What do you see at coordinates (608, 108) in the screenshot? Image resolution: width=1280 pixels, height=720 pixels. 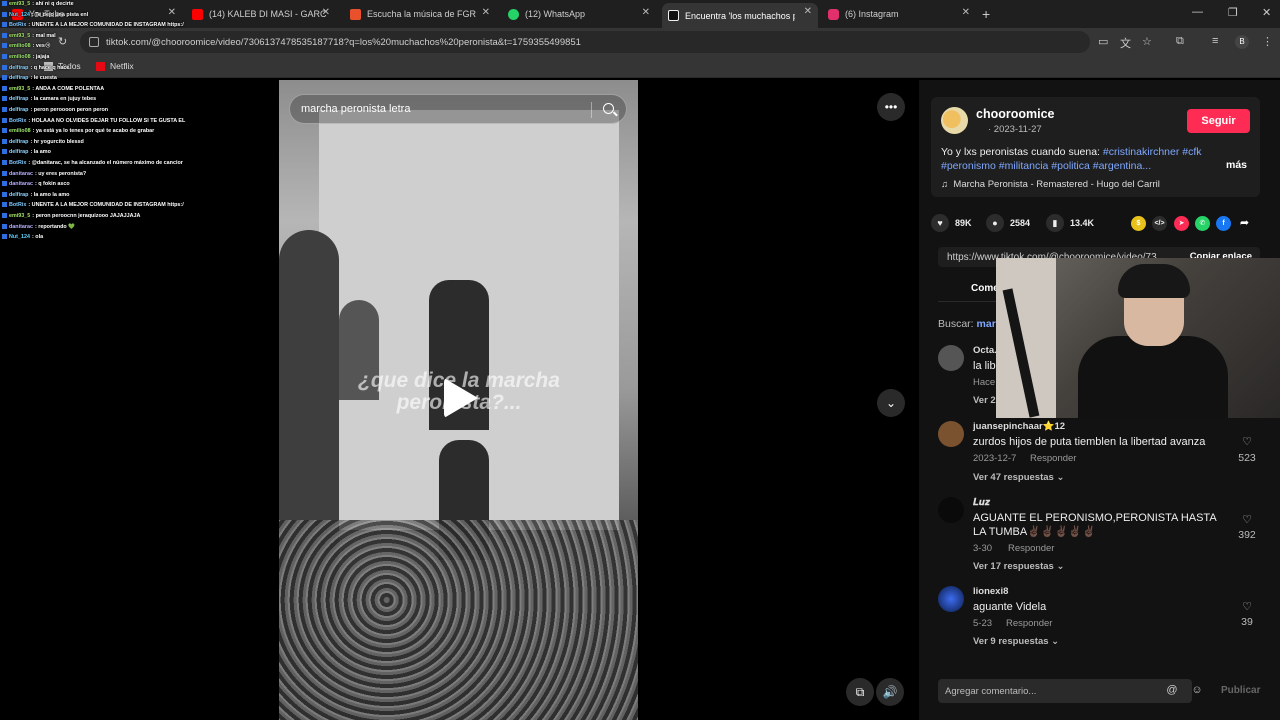 I see `search-icon` at bounding box center [608, 108].